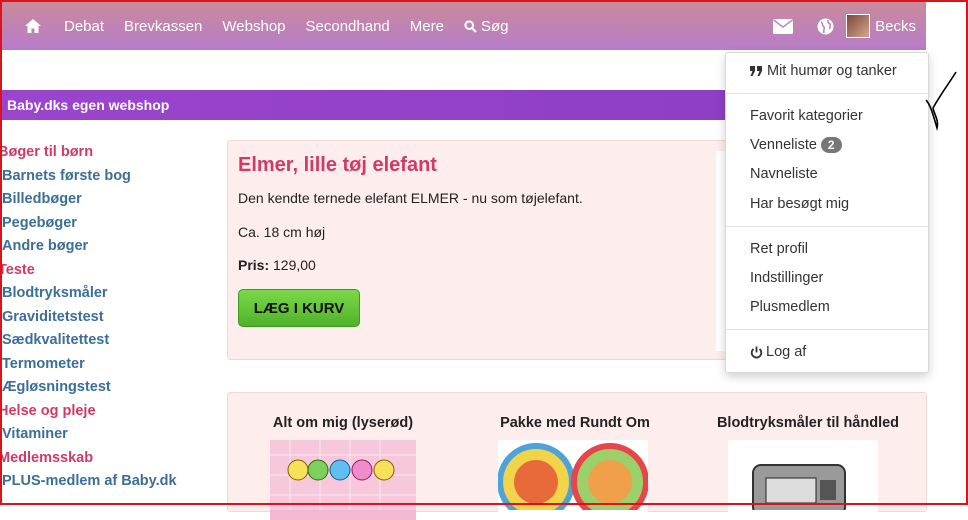 The width and height of the screenshot is (968, 520). What do you see at coordinates (427, 26) in the screenshot?
I see `nav-mere: Mere` at bounding box center [427, 26].